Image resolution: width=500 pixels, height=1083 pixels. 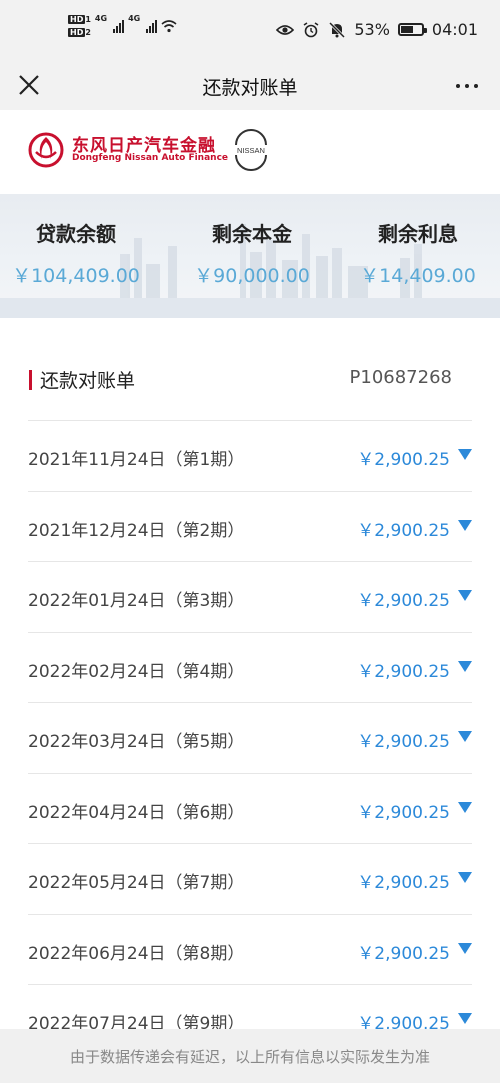 I want to click on installment-date: 2021年12月24日（第2期）, so click(x=136, y=530).